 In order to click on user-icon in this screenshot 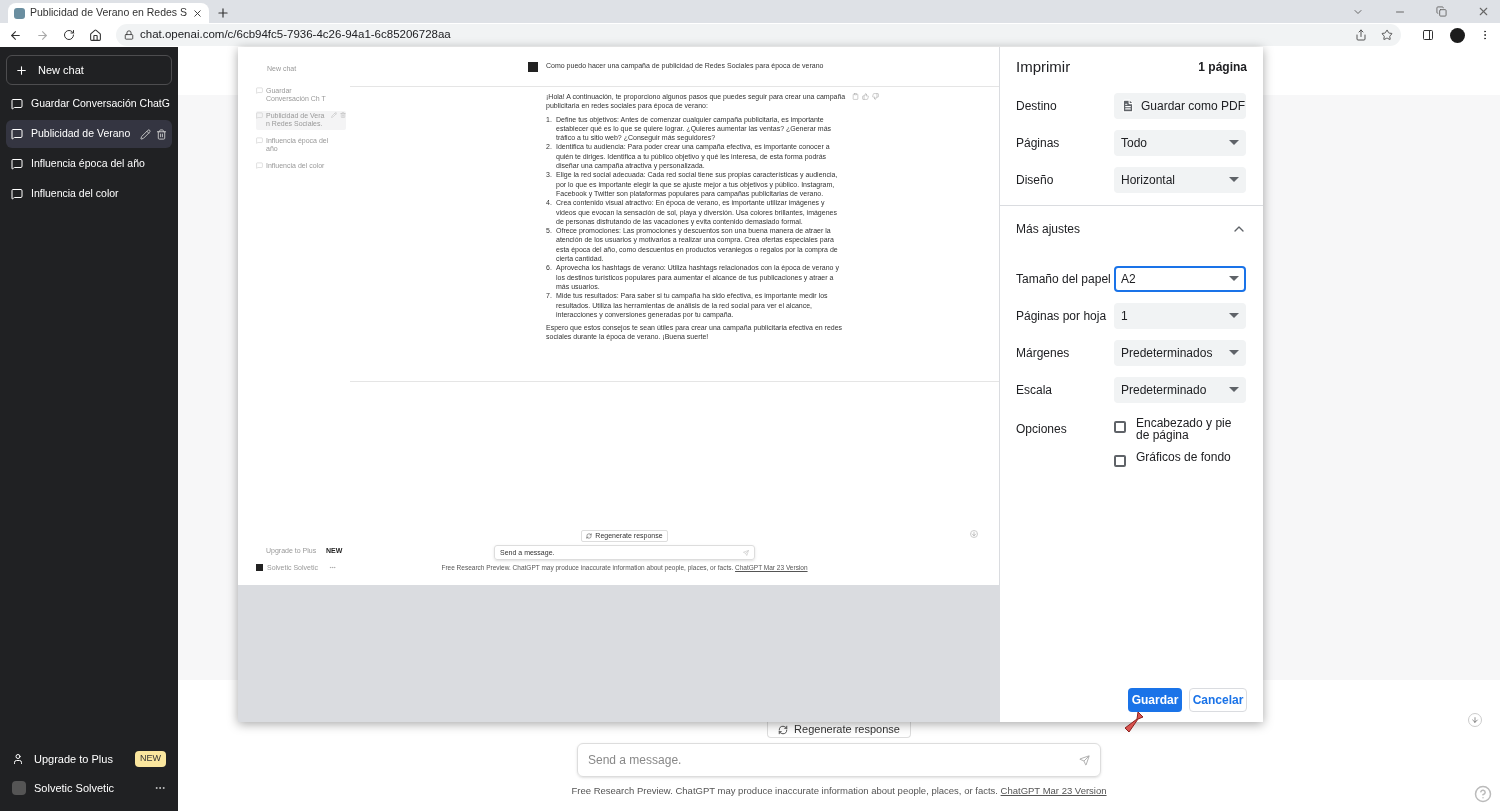, I will do `click(18, 759)`.